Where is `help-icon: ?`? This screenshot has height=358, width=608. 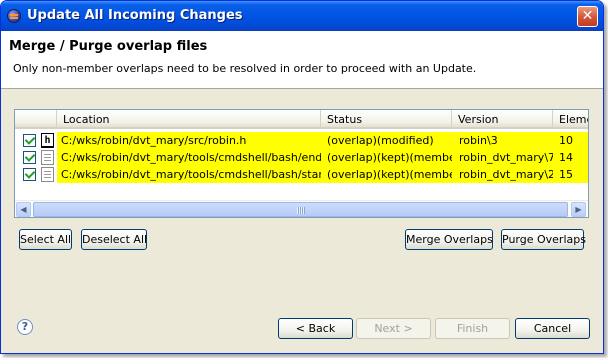 help-icon: ? is located at coordinates (25, 327).